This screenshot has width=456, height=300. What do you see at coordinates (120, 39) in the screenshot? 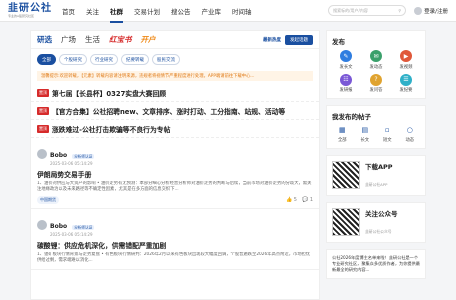
I see `tab-hongbaoshu: 红宝书` at bounding box center [120, 39].